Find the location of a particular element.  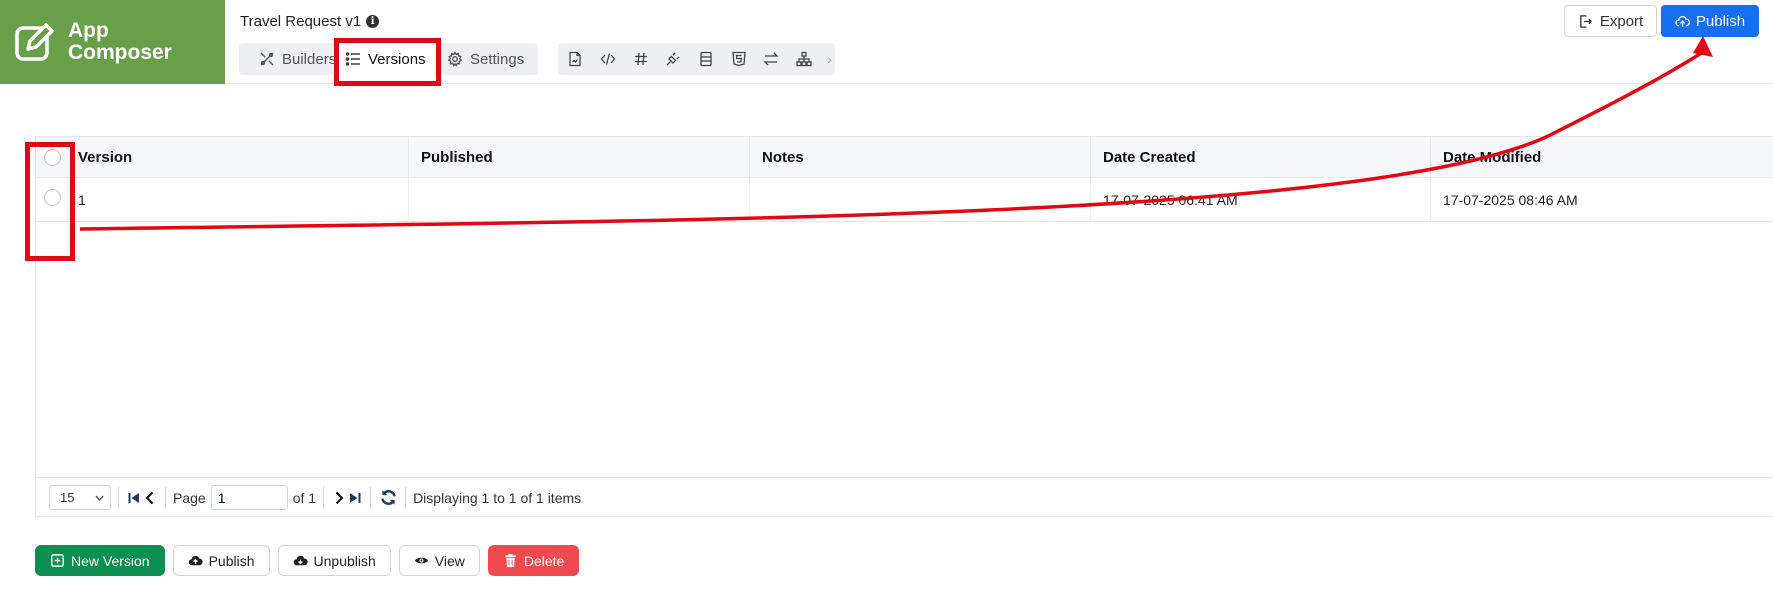

delete-button: Delete is located at coordinates (533, 560).